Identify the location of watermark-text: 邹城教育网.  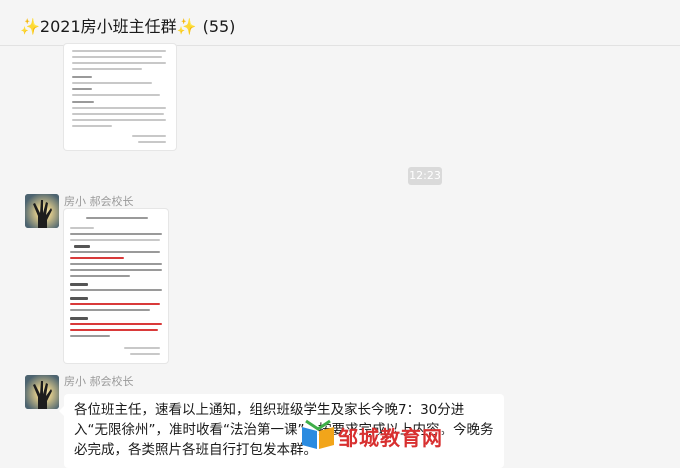
(390, 438).